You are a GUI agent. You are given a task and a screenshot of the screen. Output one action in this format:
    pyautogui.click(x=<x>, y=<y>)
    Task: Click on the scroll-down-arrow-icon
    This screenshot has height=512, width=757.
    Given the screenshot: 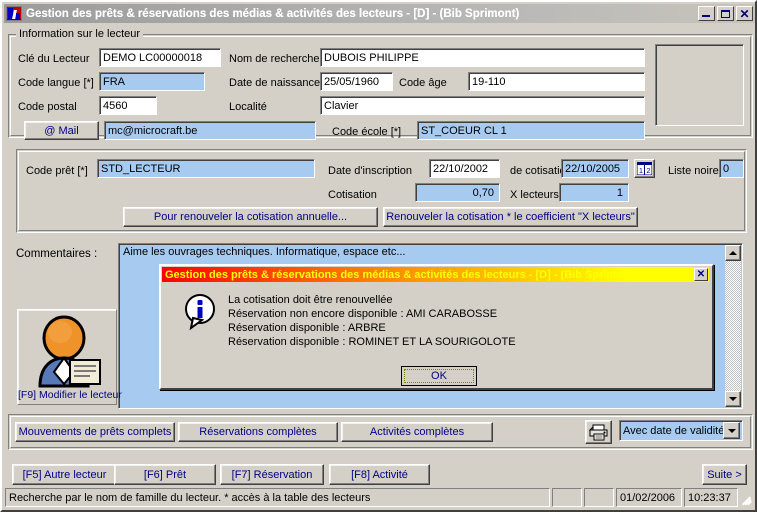 What is the action you would take?
    pyautogui.click(x=733, y=399)
    